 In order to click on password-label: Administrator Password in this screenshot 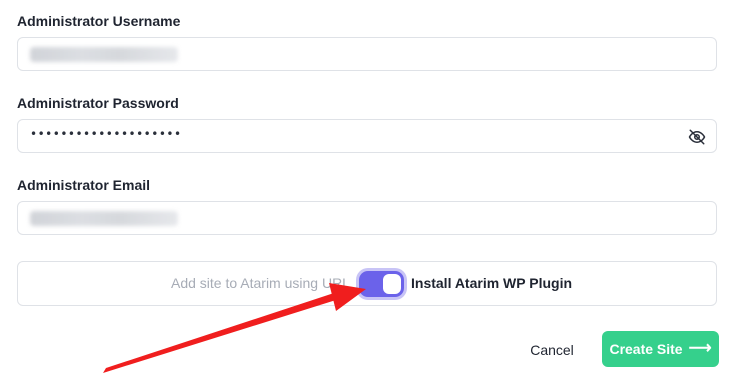, I will do `click(98, 103)`.